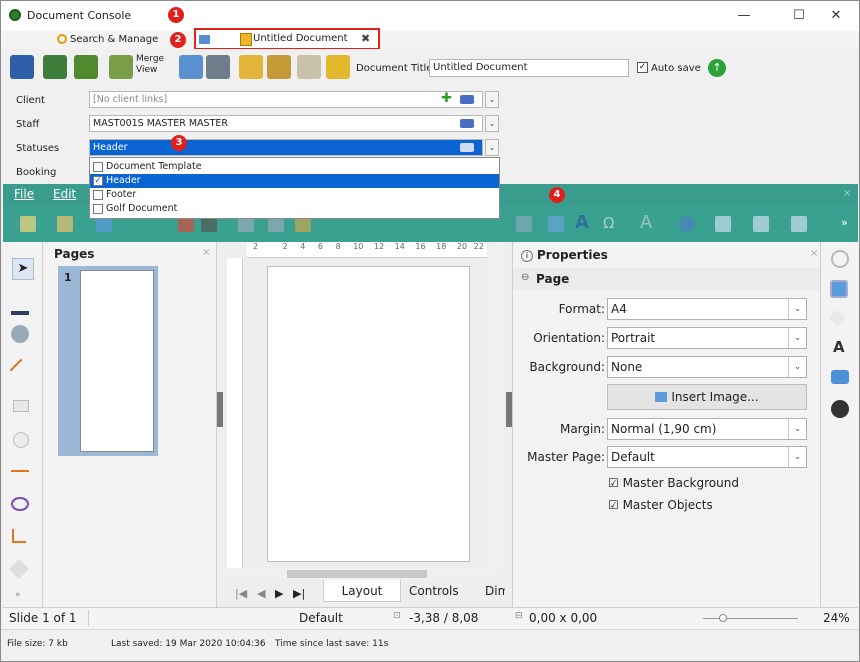  What do you see at coordinates (676, 68) in the screenshot?
I see `autosave-label: Auto save` at bounding box center [676, 68].